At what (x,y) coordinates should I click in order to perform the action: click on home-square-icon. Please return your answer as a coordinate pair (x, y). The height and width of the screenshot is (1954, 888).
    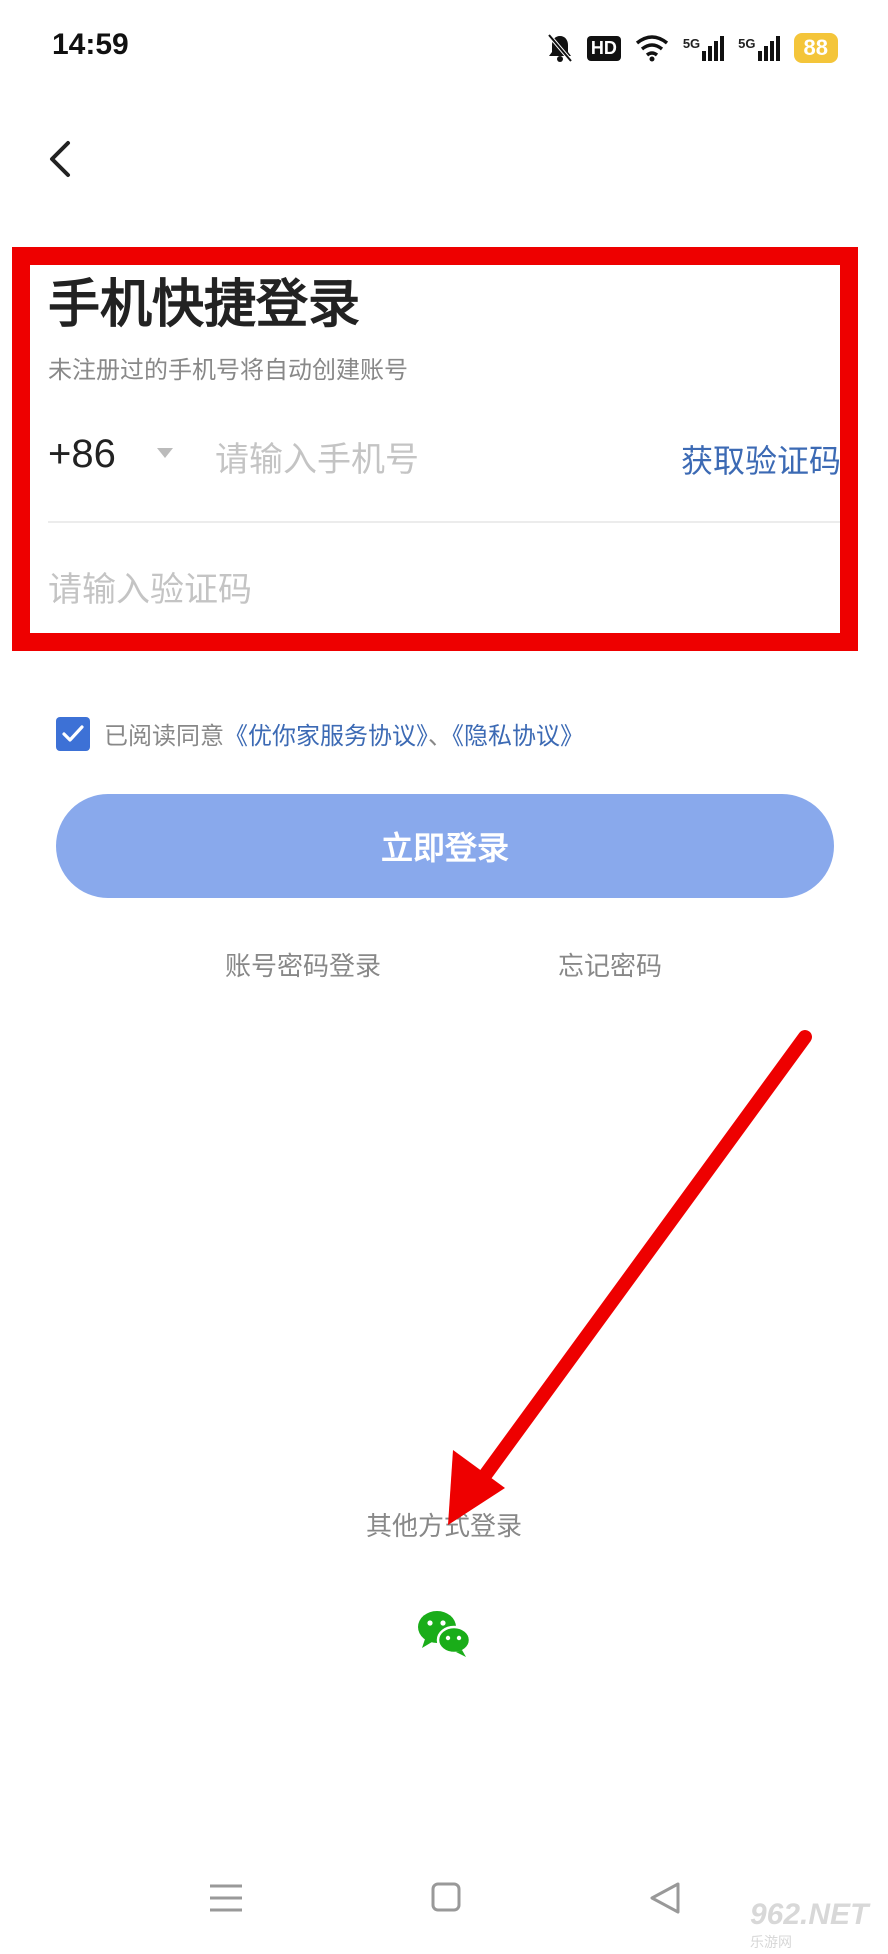
    Looking at the image, I should click on (446, 1897).